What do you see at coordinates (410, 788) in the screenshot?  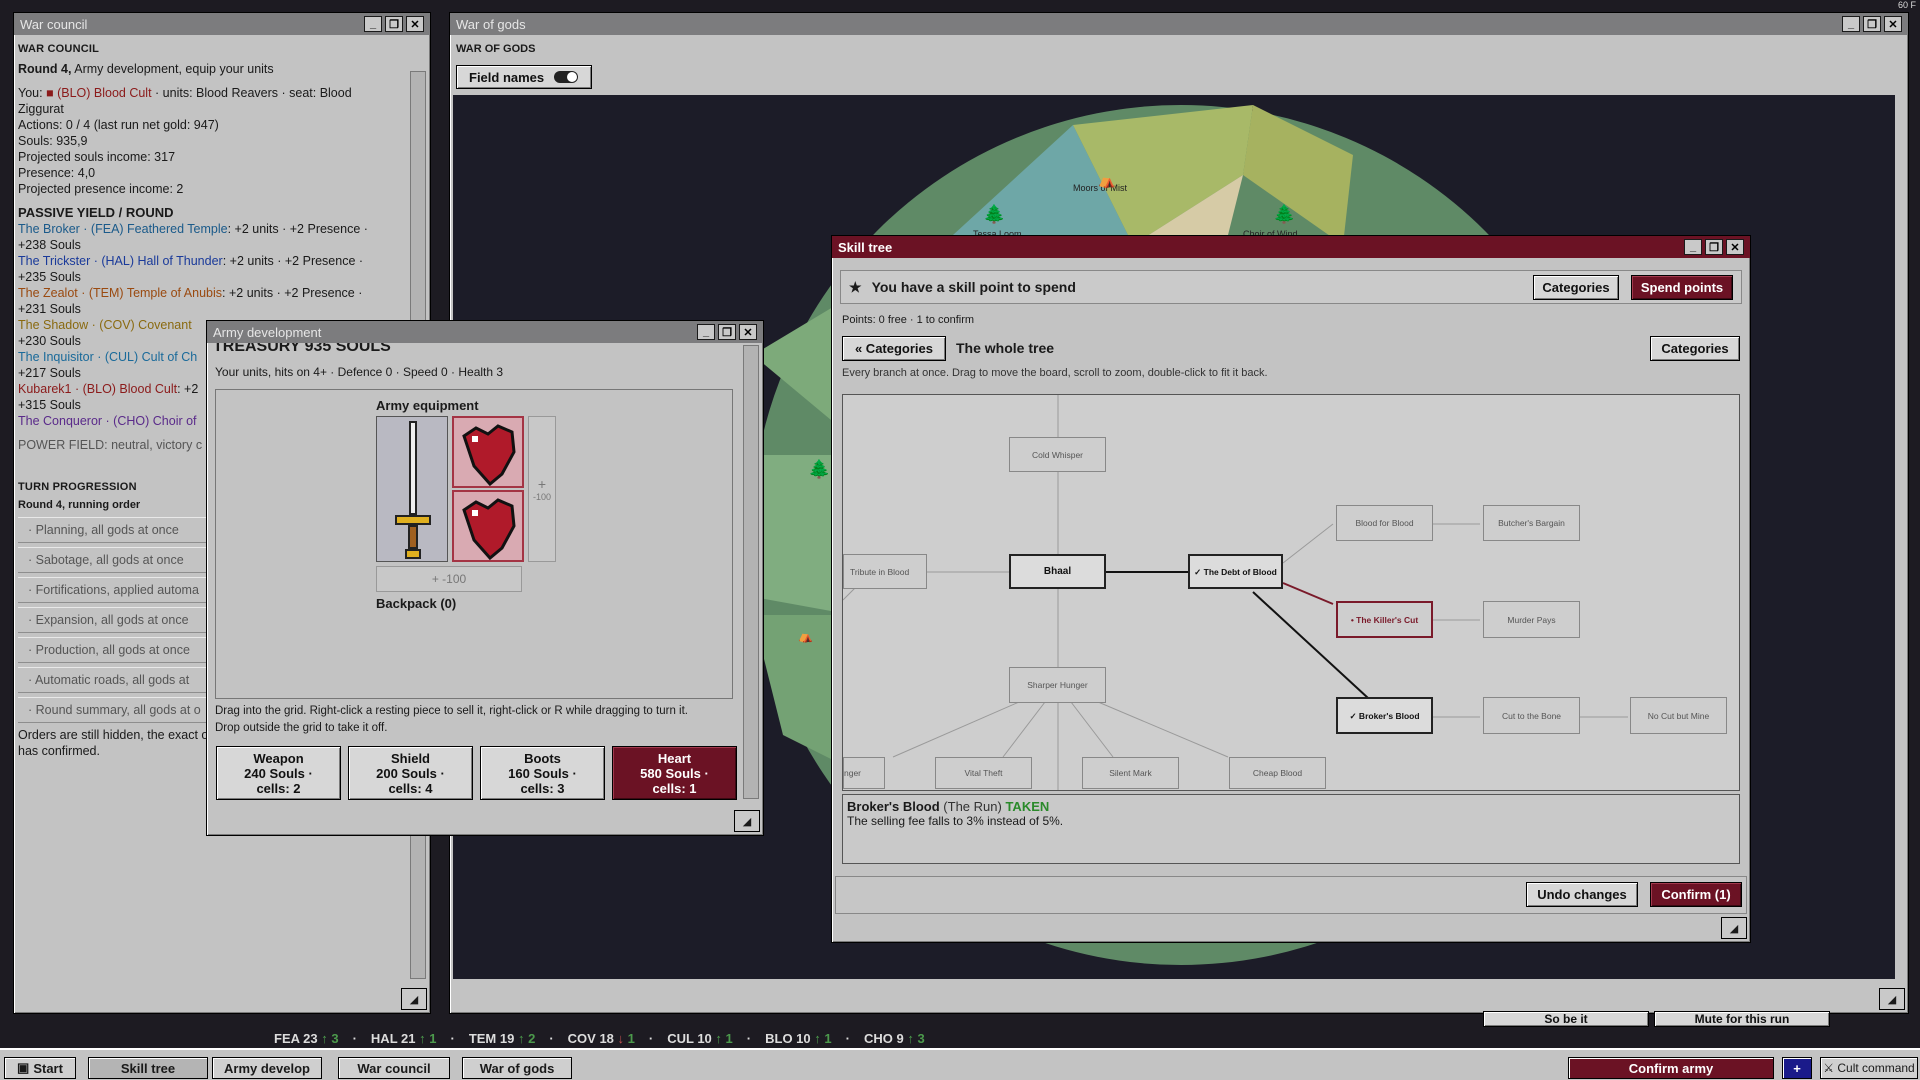 I see `item-cells: cells: 4` at bounding box center [410, 788].